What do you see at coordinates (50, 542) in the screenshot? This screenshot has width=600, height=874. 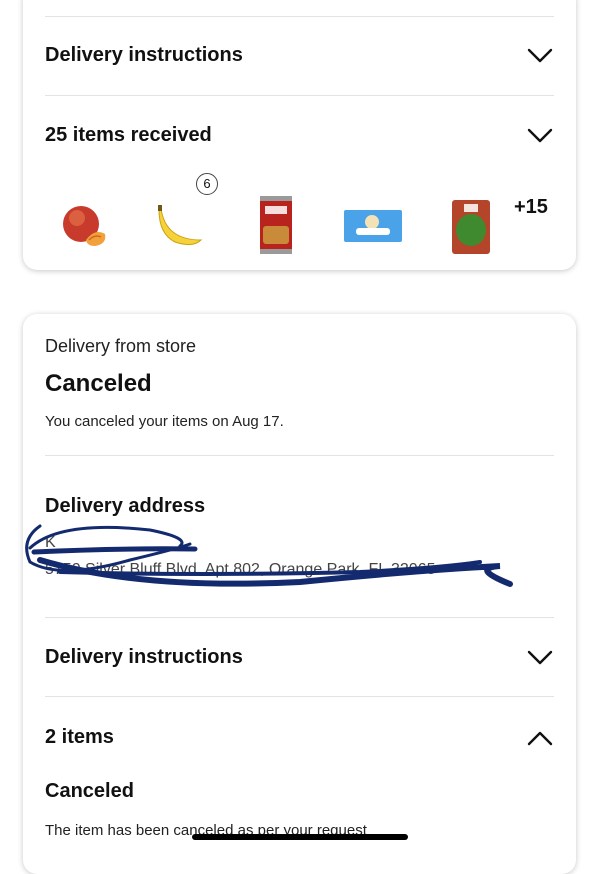 I see `address-name: K` at bounding box center [50, 542].